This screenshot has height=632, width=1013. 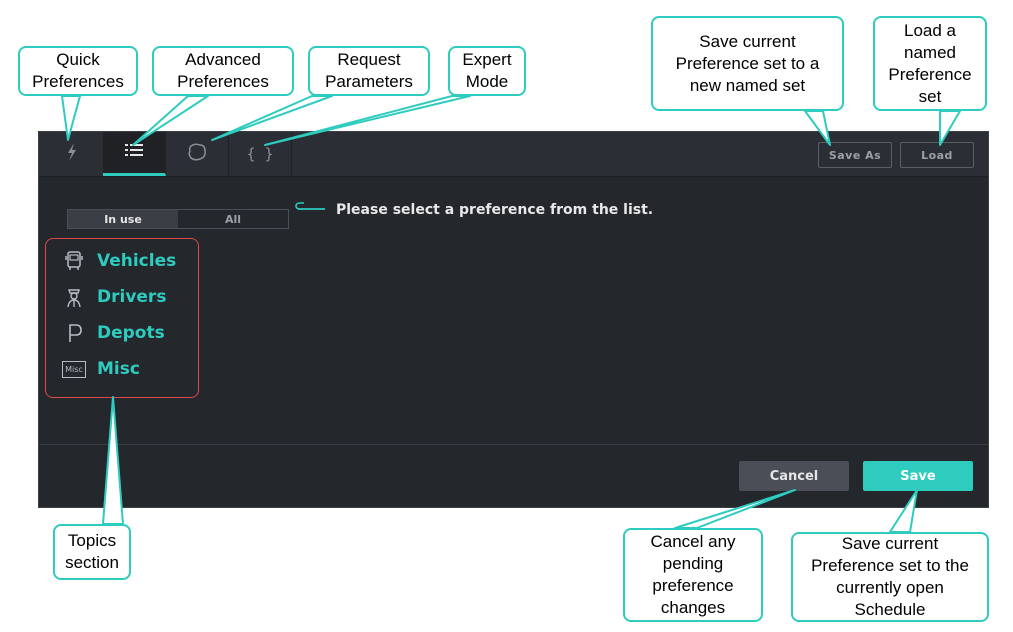 What do you see at coordinates (123, 219) in the screenshot?
I see `filter-in-use-option: In use` at bounding box center [123, 219].